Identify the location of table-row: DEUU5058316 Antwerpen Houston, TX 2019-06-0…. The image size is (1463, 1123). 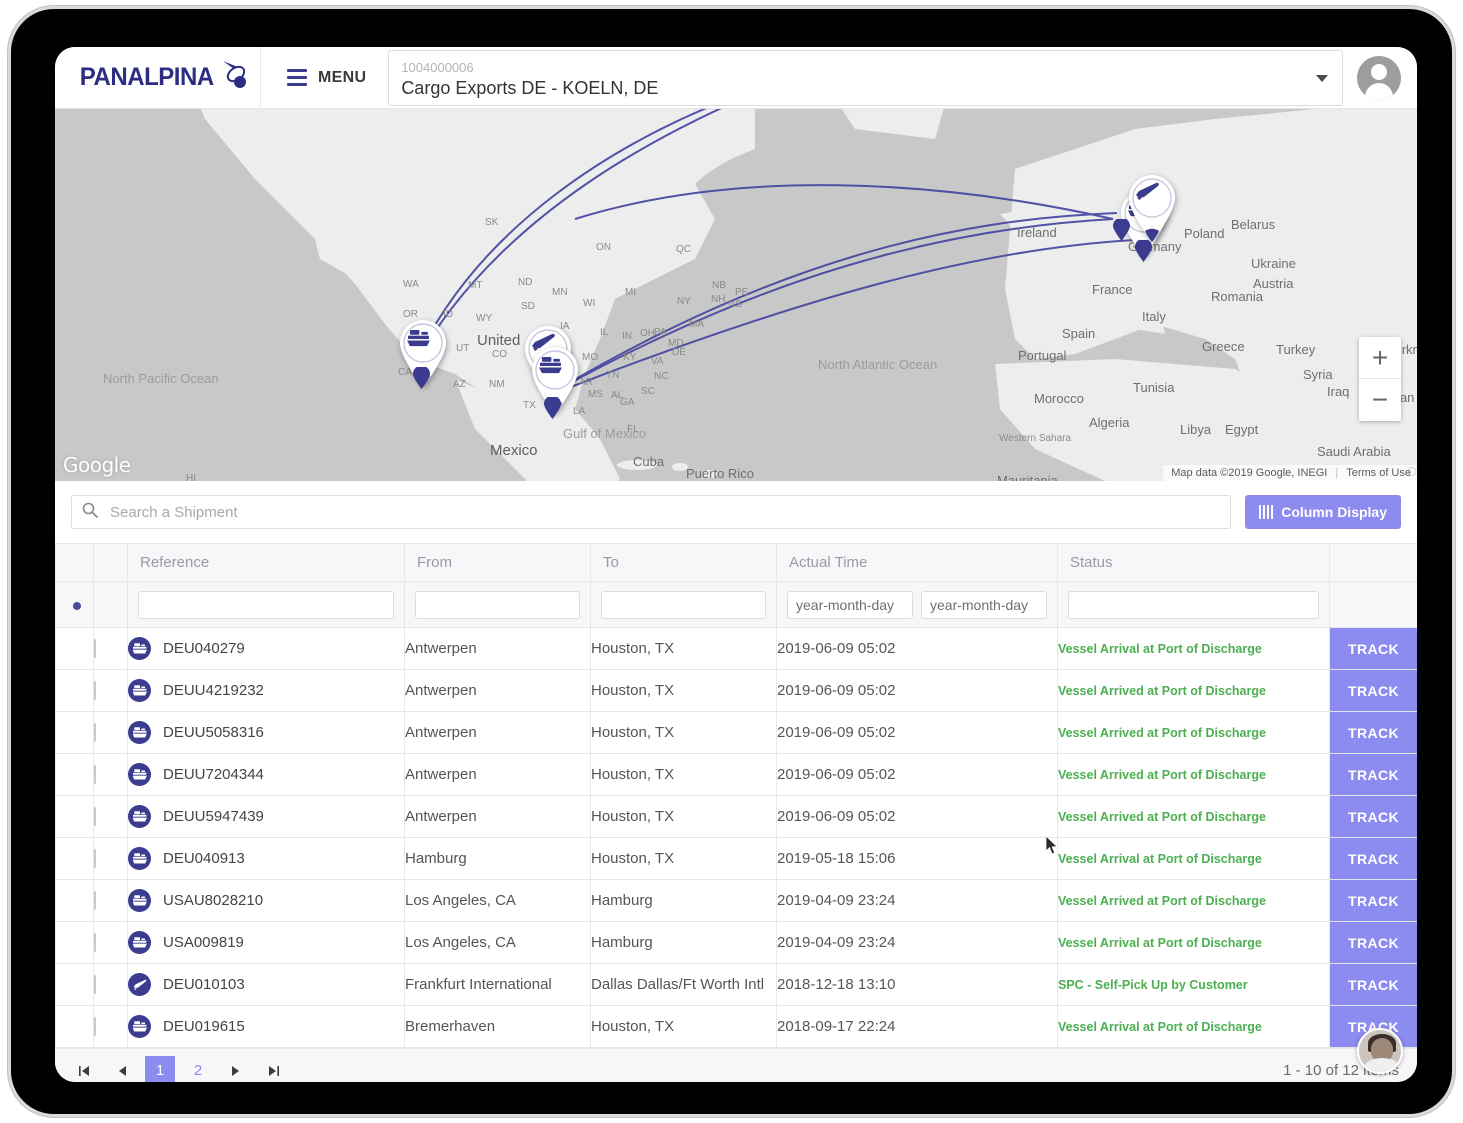
(736, 732).